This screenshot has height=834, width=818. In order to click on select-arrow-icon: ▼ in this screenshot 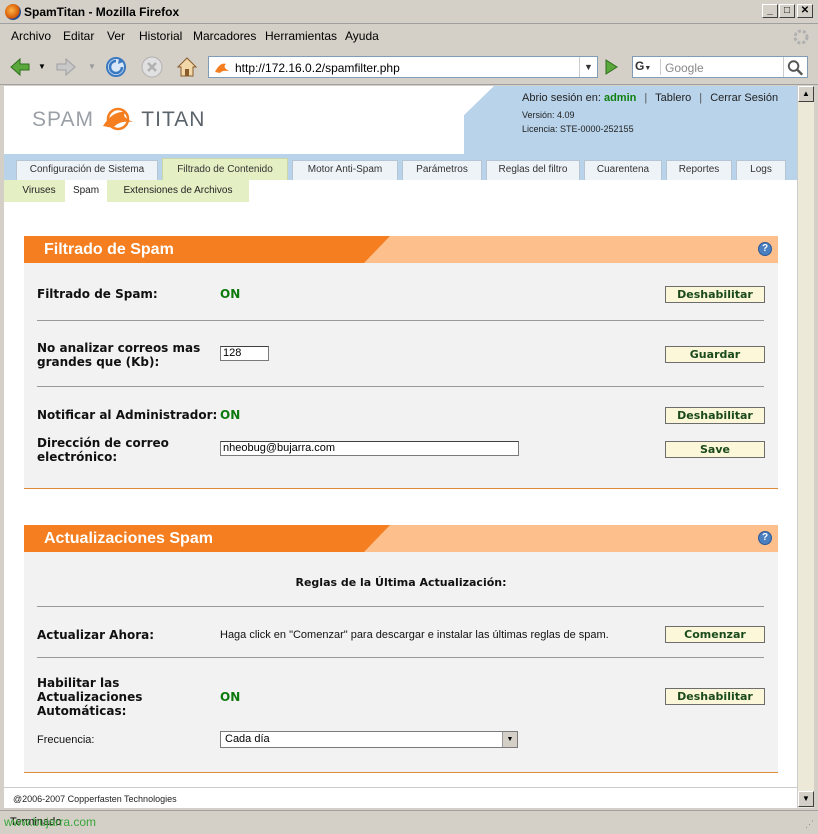, I will do `click(509, 739)`.